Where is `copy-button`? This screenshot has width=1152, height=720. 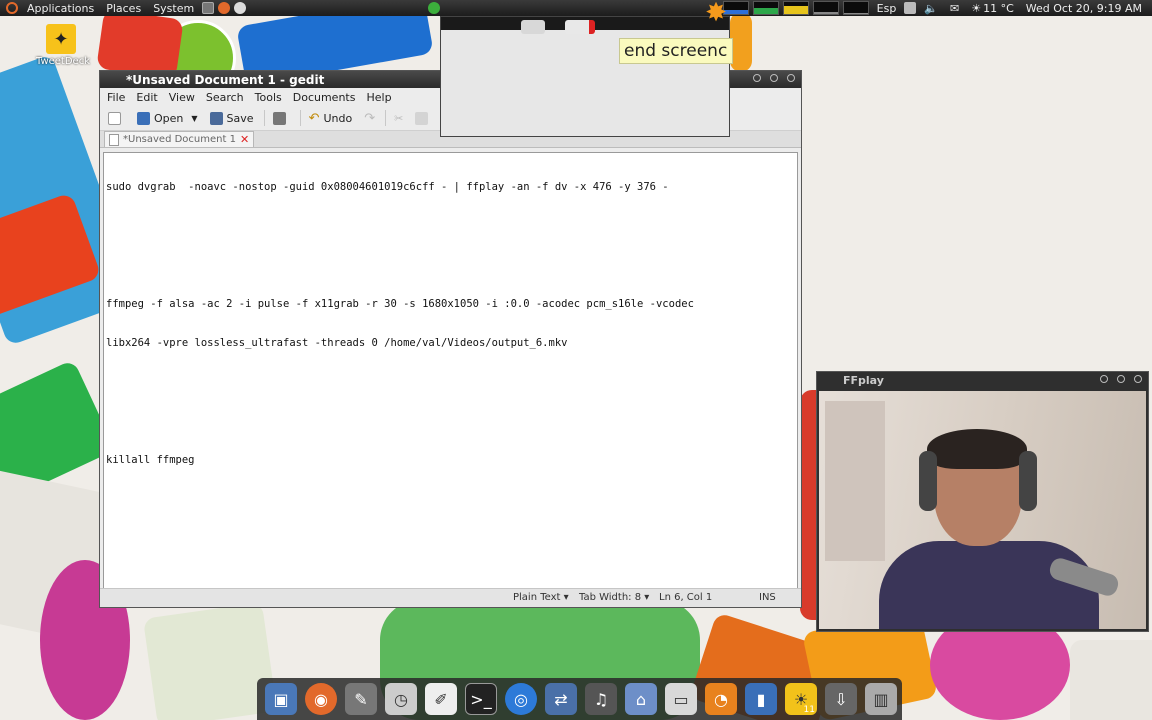
copy-button is located at coordinates (423, 118).